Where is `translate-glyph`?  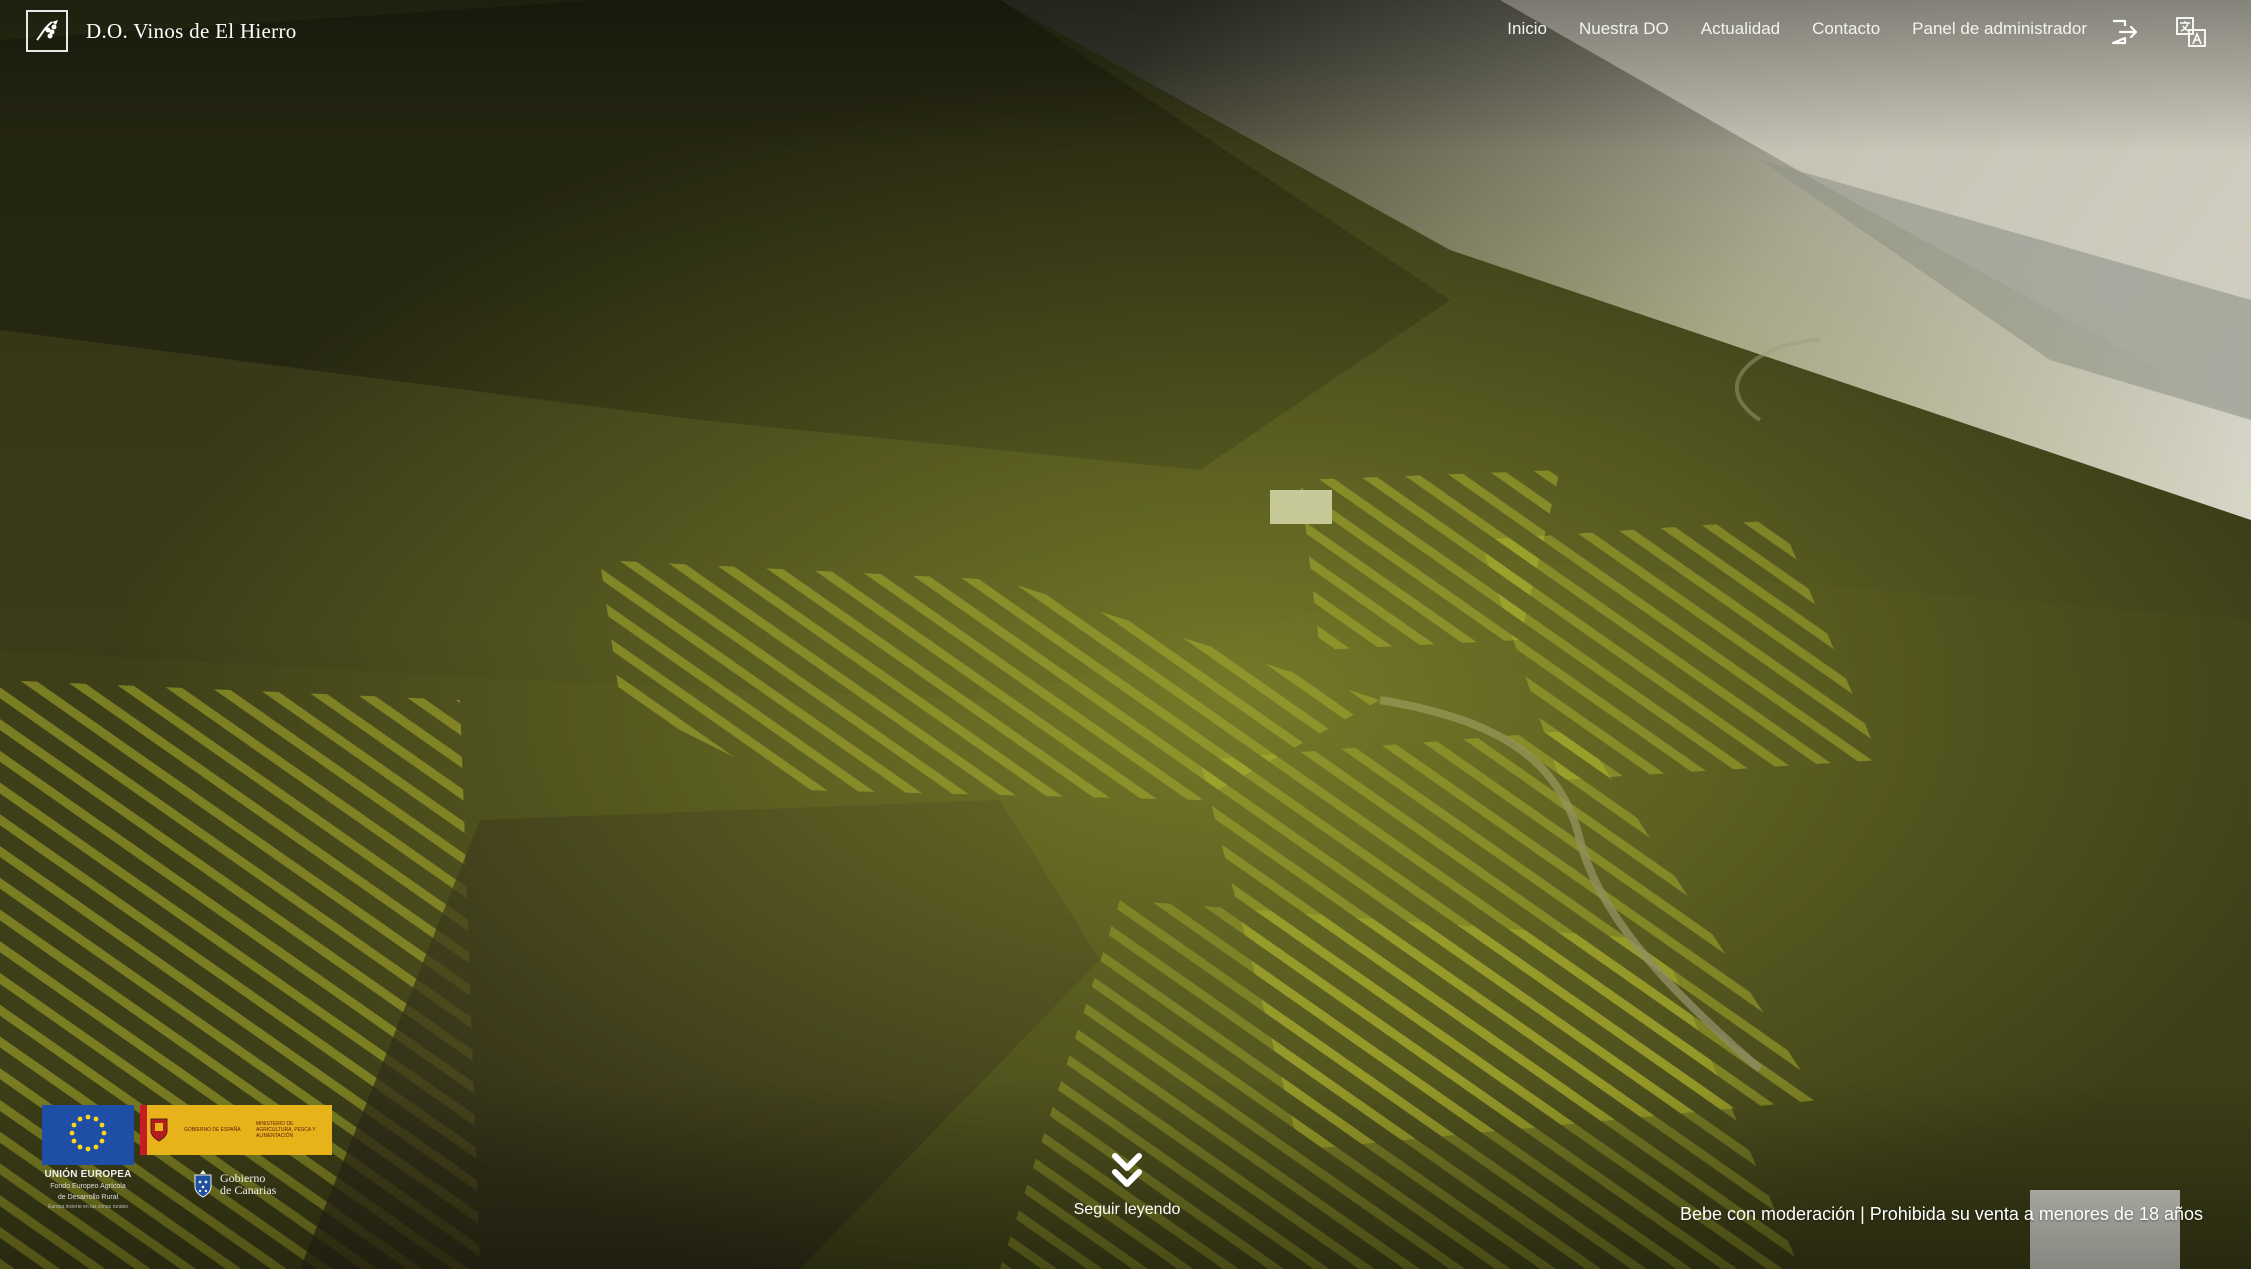 translate-glyph is located at coordinates (2191, 32).